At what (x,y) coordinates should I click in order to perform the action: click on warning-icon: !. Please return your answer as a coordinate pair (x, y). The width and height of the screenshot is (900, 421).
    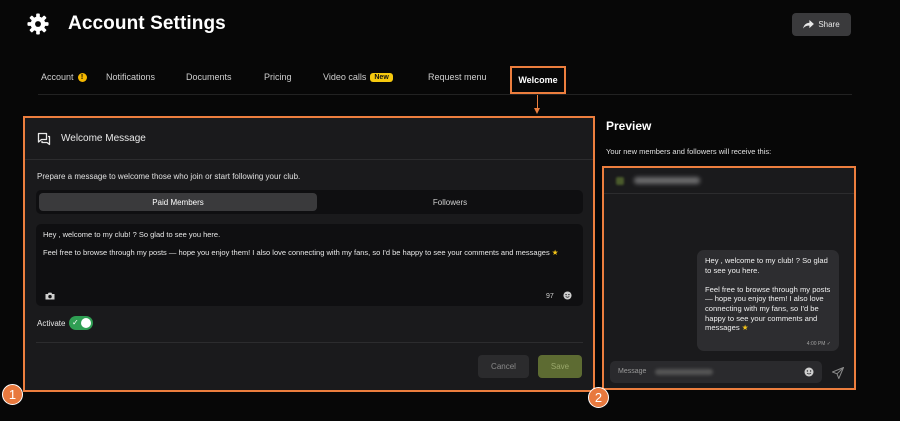
    Looking at the image, I should click on (82, 77).